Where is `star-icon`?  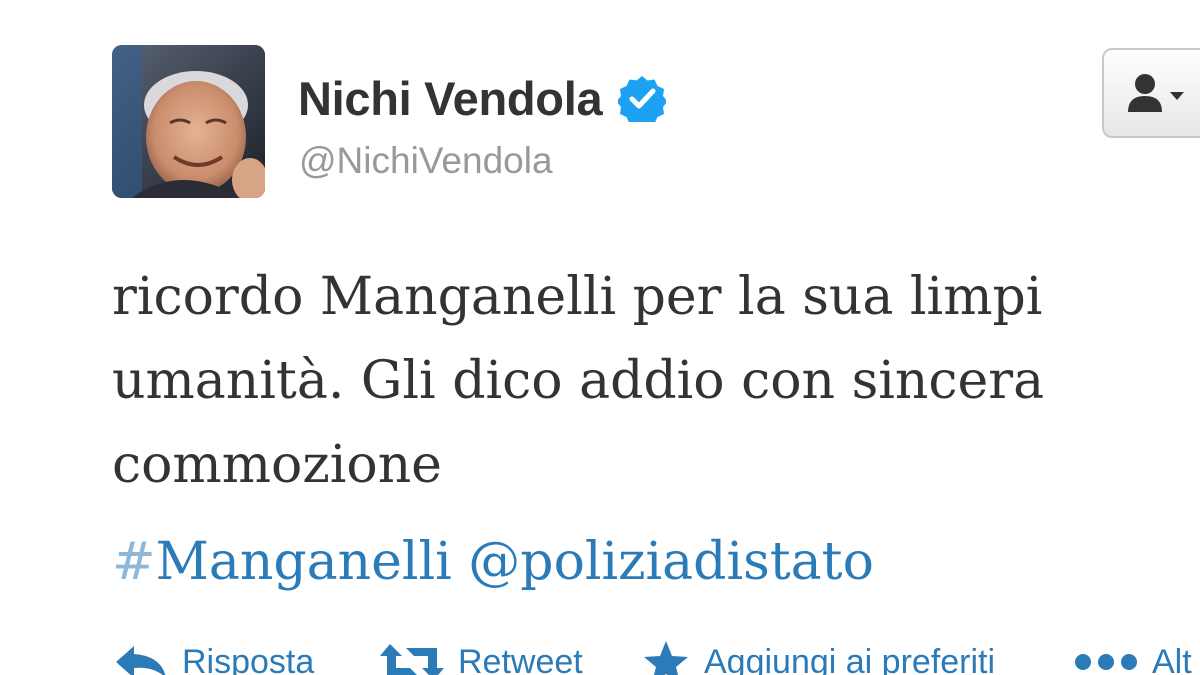 star-icon is located at coordinates (666, 658).